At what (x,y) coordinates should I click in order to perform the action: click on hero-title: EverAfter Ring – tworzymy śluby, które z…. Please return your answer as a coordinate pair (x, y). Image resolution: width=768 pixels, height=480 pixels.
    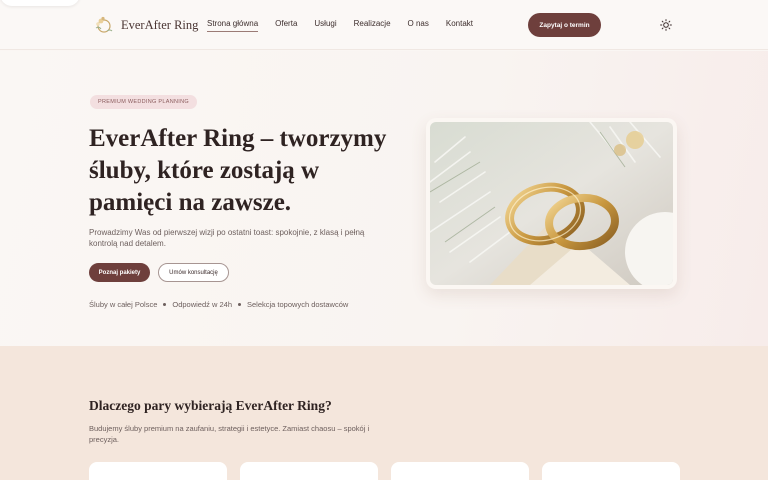
    Looking at the image, I should click on (238, 170).